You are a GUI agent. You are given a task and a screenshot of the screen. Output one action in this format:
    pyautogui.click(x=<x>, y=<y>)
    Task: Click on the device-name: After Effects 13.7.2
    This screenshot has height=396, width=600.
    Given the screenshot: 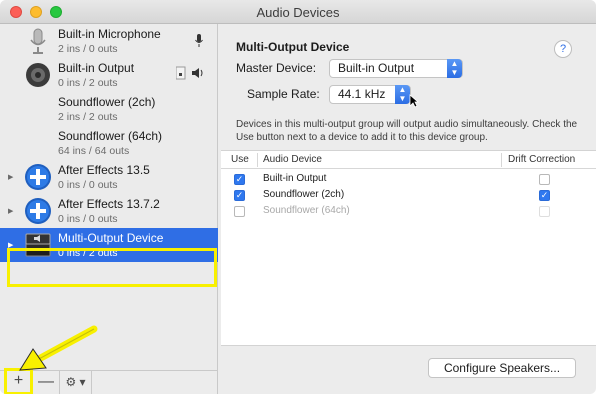 What is the action you would take?
    pyautogui.click(x=109, y=204)
    